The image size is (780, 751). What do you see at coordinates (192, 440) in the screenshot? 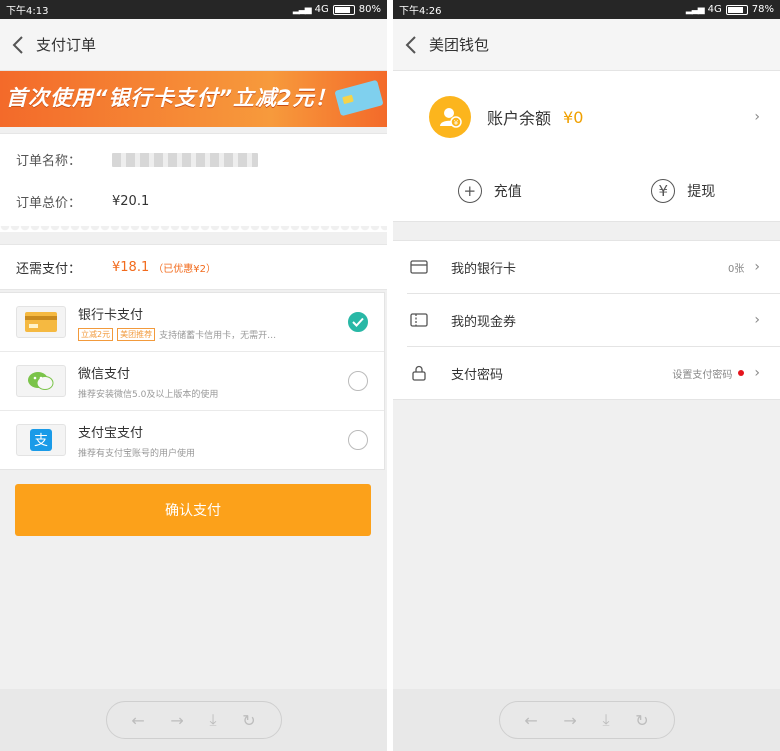
I see `payment-method-alipay: 支 支付宝支付 推荐有支付宝账号的用户使用` at bounding box center [192, 440].